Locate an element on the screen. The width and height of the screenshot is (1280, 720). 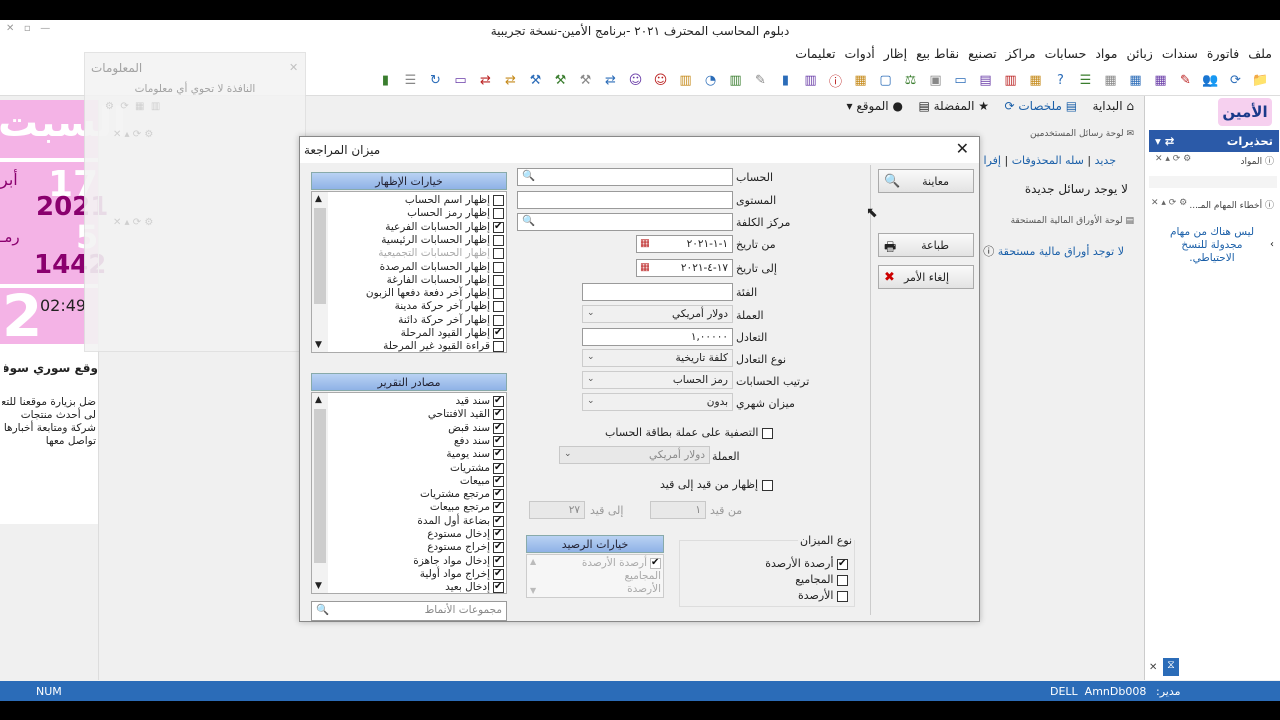
window-controls: ✕ ▫ — is located at coordinates (28, 28).